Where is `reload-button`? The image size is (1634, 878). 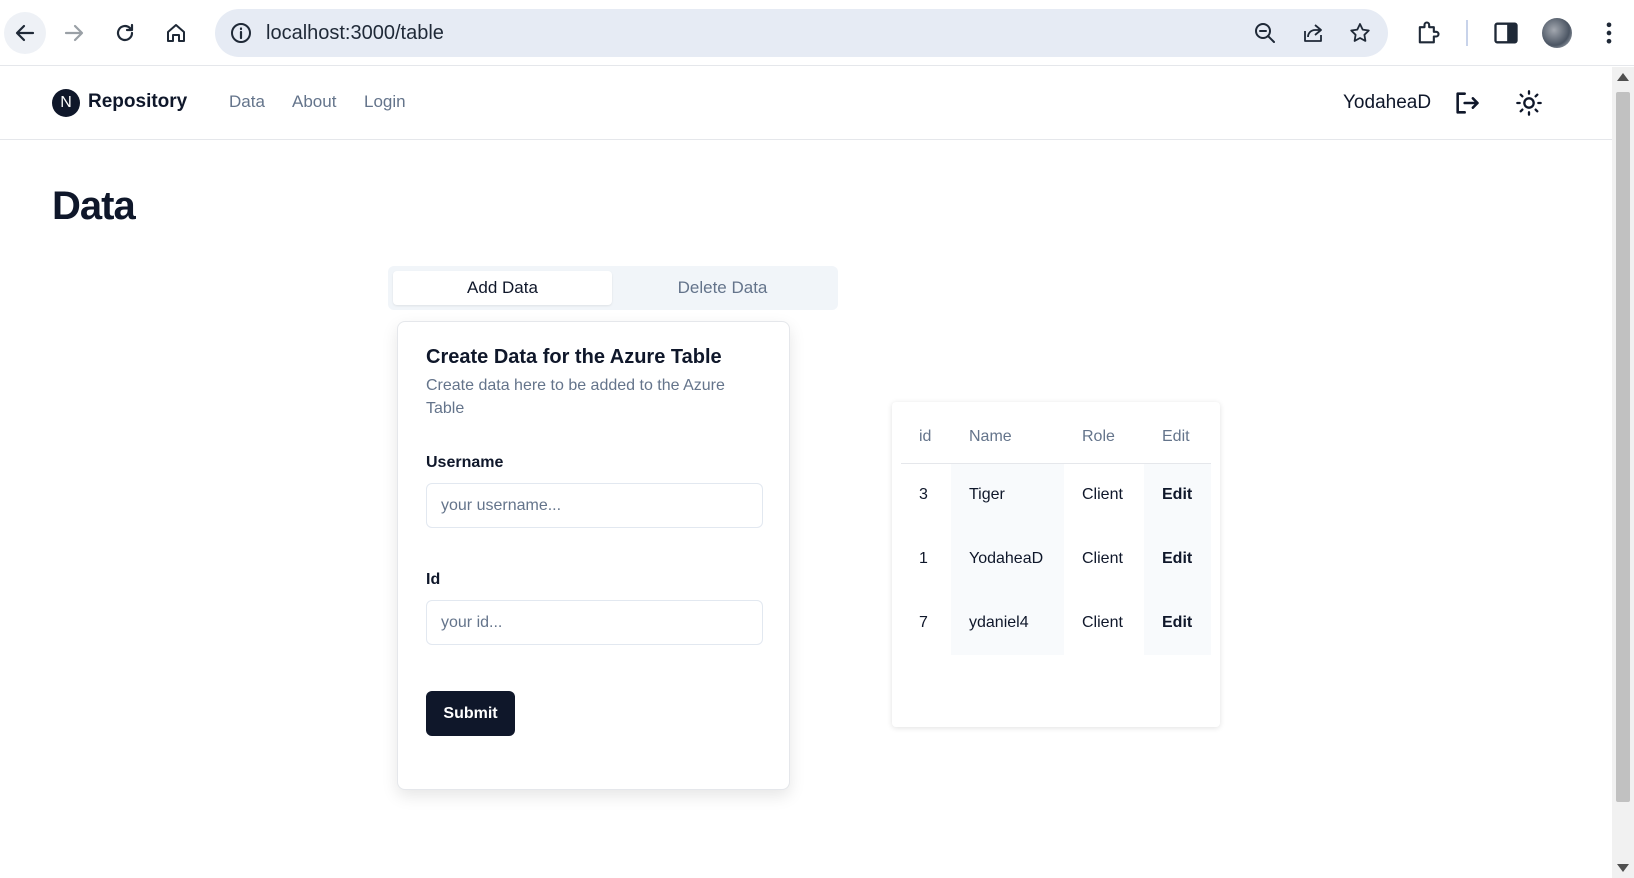 reload-button is located at coordinates (125, 33).